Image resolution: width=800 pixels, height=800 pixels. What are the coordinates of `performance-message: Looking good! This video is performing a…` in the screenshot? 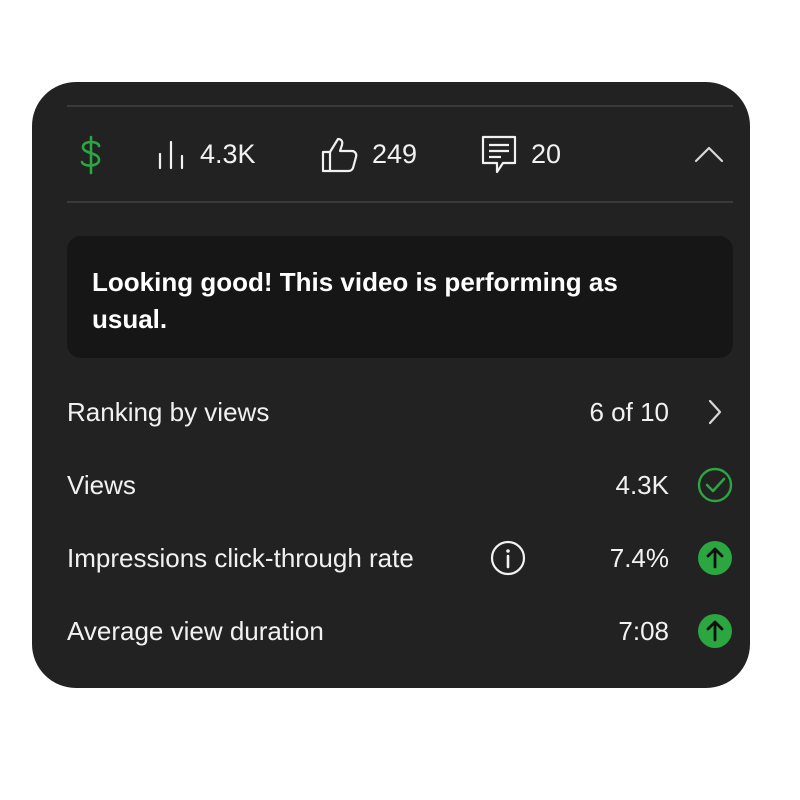 It's located at (400, 297).